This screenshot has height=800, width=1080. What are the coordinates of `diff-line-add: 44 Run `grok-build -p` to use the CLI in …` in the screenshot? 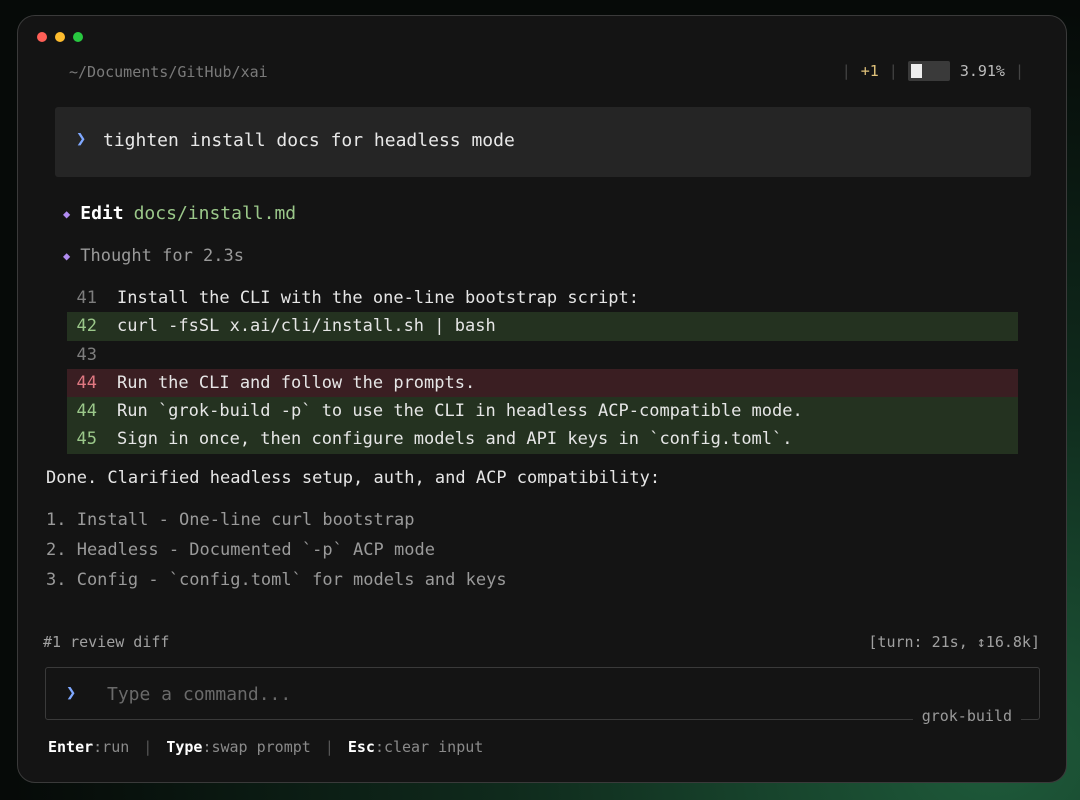 It's located at (542, 411).